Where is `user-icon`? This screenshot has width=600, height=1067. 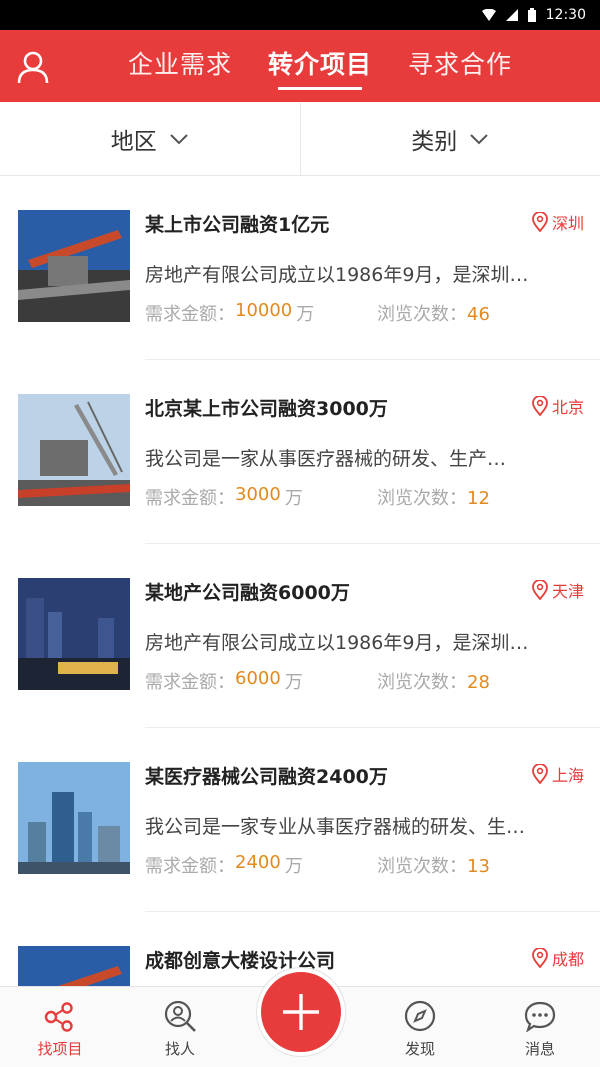
user-icon is located at coordinates (33, 67).